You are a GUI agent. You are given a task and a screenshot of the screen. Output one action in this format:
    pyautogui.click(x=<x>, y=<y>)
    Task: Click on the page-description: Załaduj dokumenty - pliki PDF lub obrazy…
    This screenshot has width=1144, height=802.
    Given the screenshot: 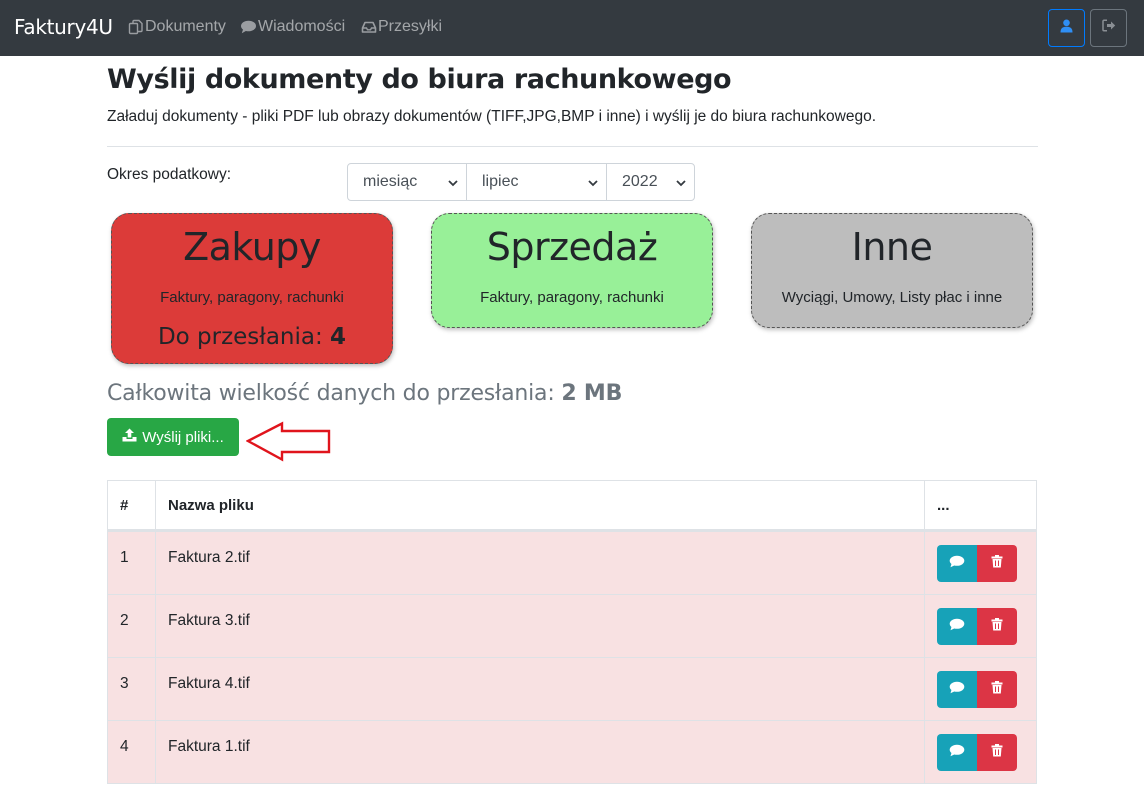 What is the action you would take?
    pyautogui.click(x=492, y=116)
    